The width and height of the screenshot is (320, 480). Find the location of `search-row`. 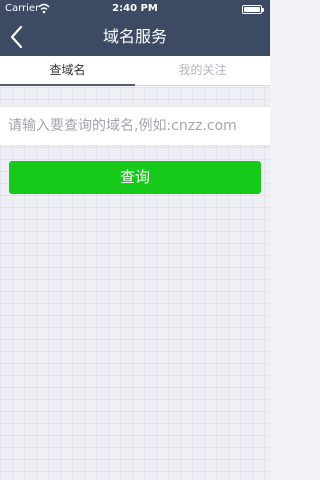

search-row is located at coordinates (135, 126).